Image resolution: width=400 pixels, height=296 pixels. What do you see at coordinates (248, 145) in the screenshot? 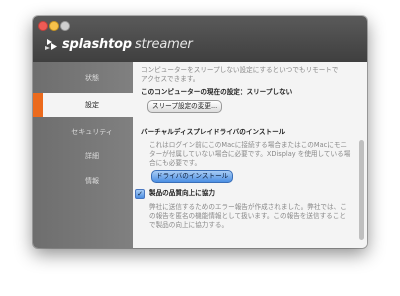
I see `virtual-display-description: これはログイン前にこのMacに接続する場合またはこのMacにモニ` at bounding box center [248, 145].